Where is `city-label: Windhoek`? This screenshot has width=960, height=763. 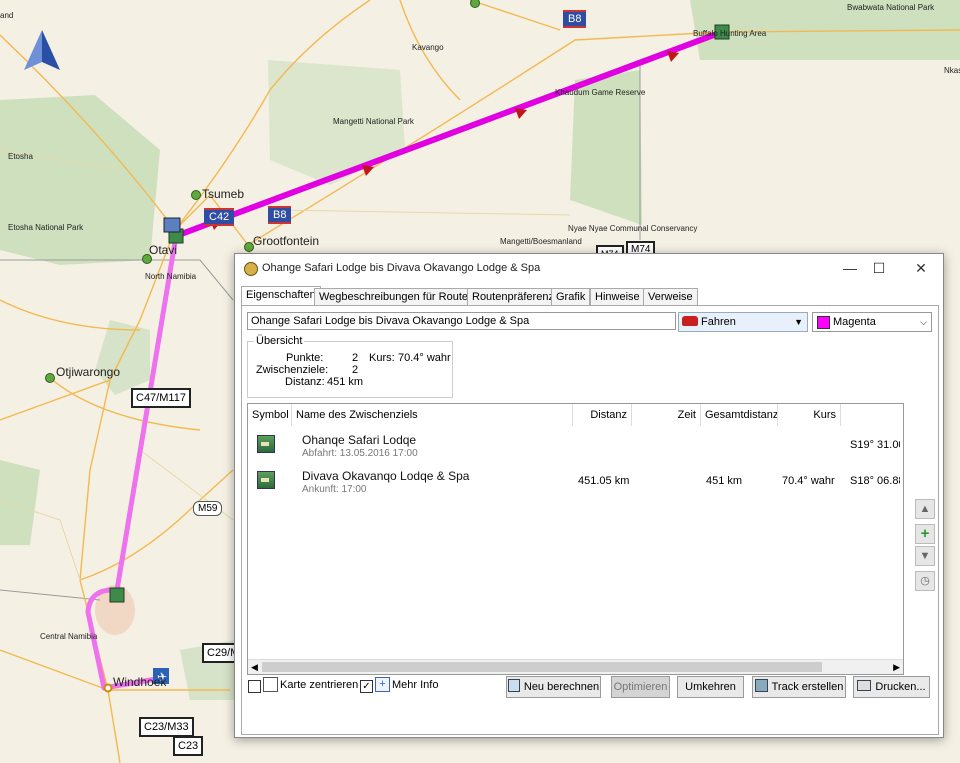 city-label: Windhoek is located at coordinates (140, 682).